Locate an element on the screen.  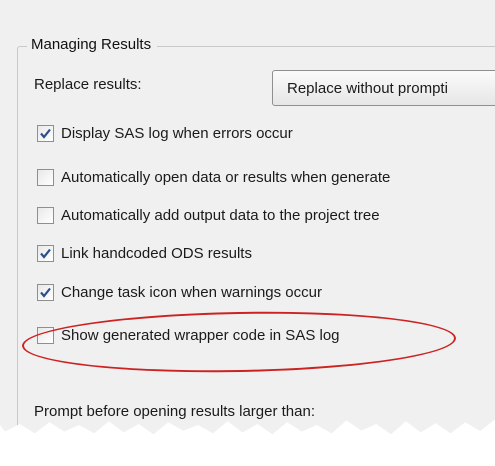
checkbox-label: Link handcoded ODS results is located at coordinates (156, 253).